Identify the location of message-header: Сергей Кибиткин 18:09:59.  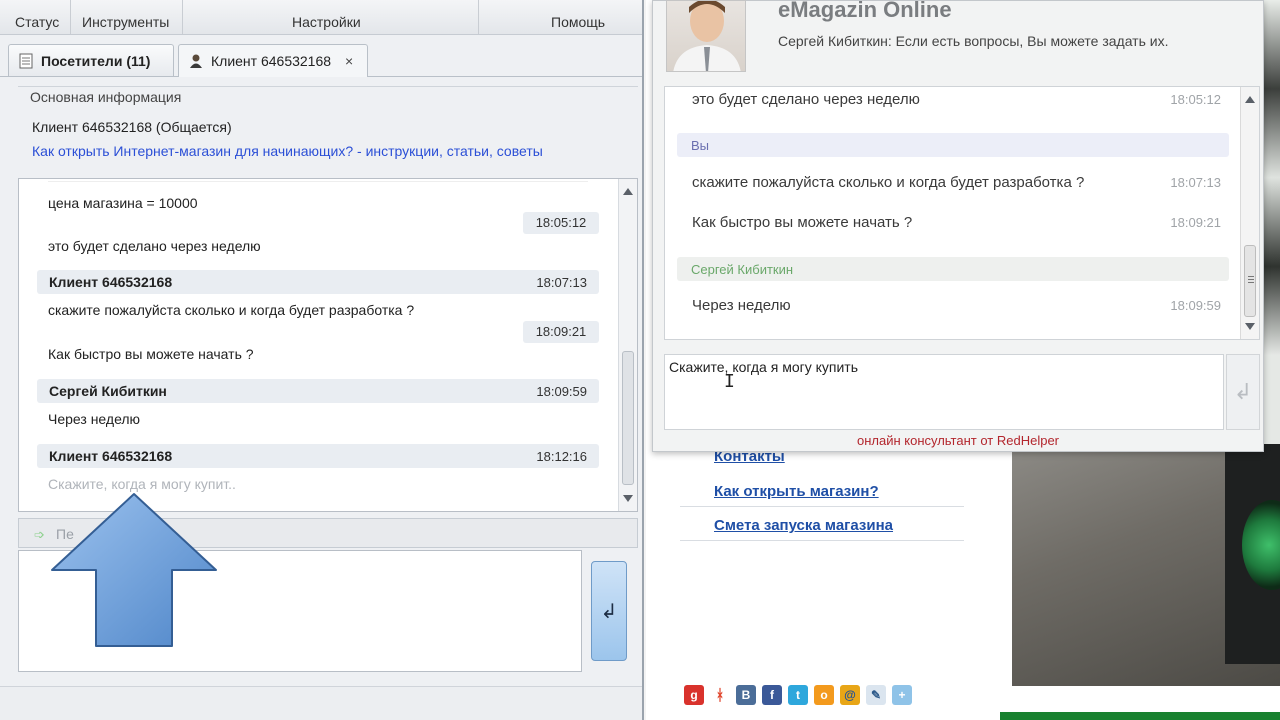
(318, 391).